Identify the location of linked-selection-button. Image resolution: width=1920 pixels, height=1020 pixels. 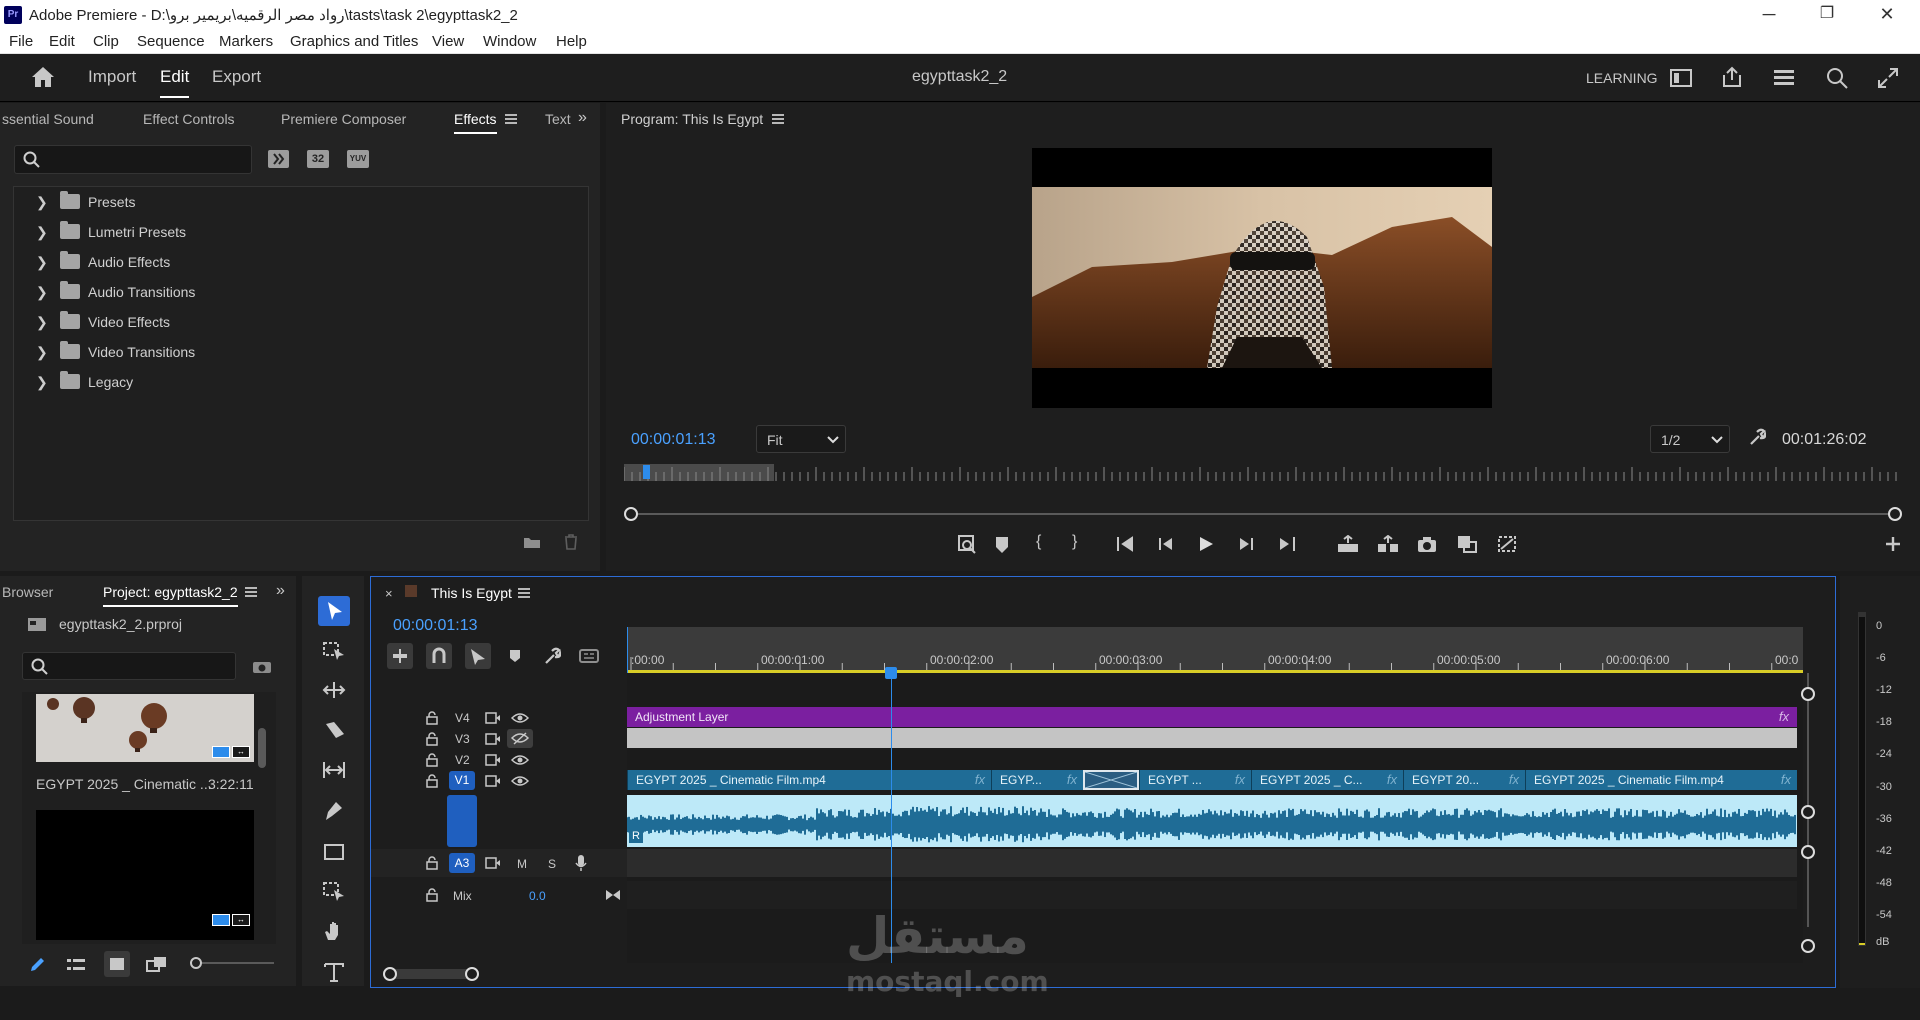
(478, 656).